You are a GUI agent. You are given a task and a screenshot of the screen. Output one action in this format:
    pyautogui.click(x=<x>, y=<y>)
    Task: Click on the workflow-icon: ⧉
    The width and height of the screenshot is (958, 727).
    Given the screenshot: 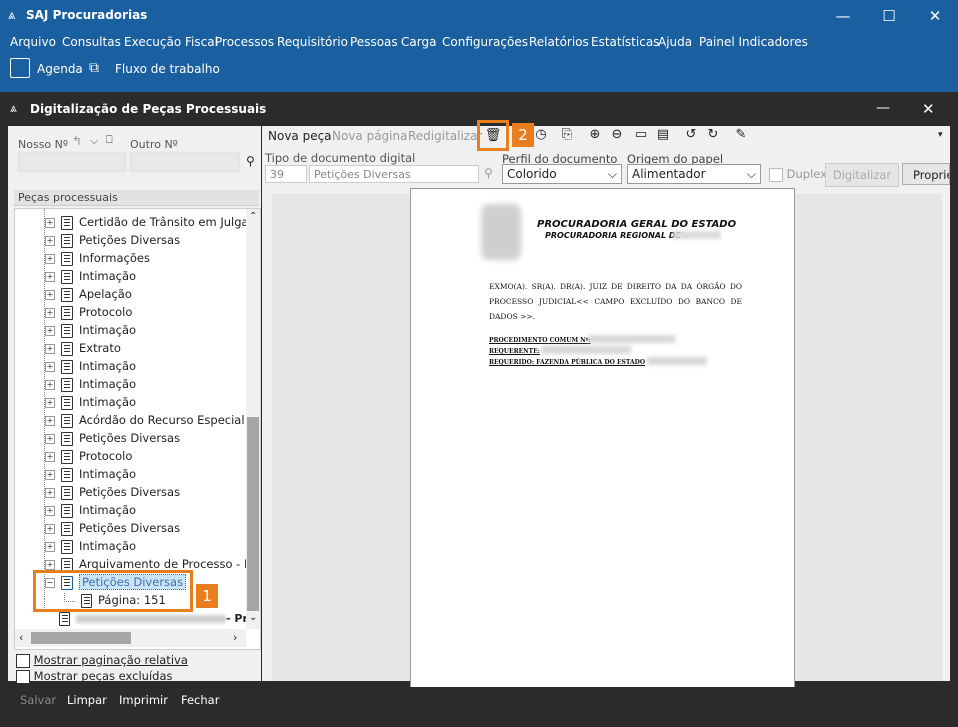 What is the action you would take?
    pyautogui.click(x=94, y=68)
    